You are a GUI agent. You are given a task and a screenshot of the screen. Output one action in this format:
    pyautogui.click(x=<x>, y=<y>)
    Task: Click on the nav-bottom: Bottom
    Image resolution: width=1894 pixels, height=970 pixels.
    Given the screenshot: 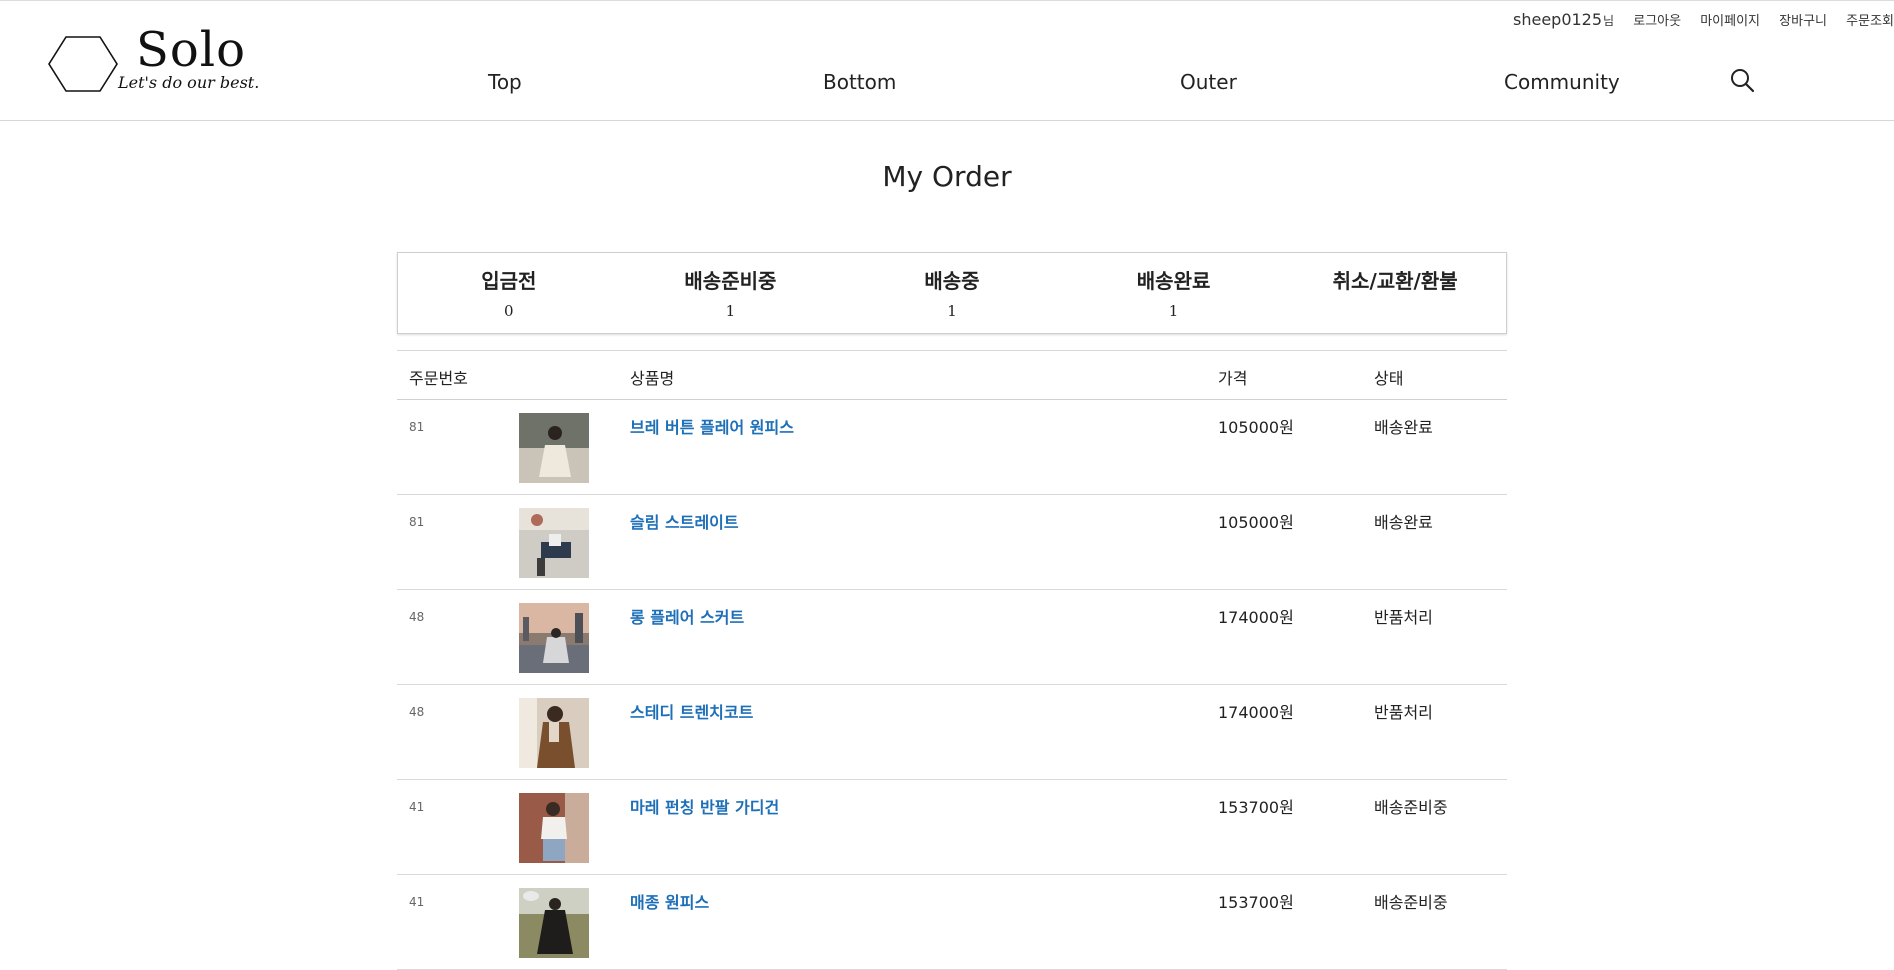 What is the action you would take?
    pyautogui.click(x=859, y=82)
    